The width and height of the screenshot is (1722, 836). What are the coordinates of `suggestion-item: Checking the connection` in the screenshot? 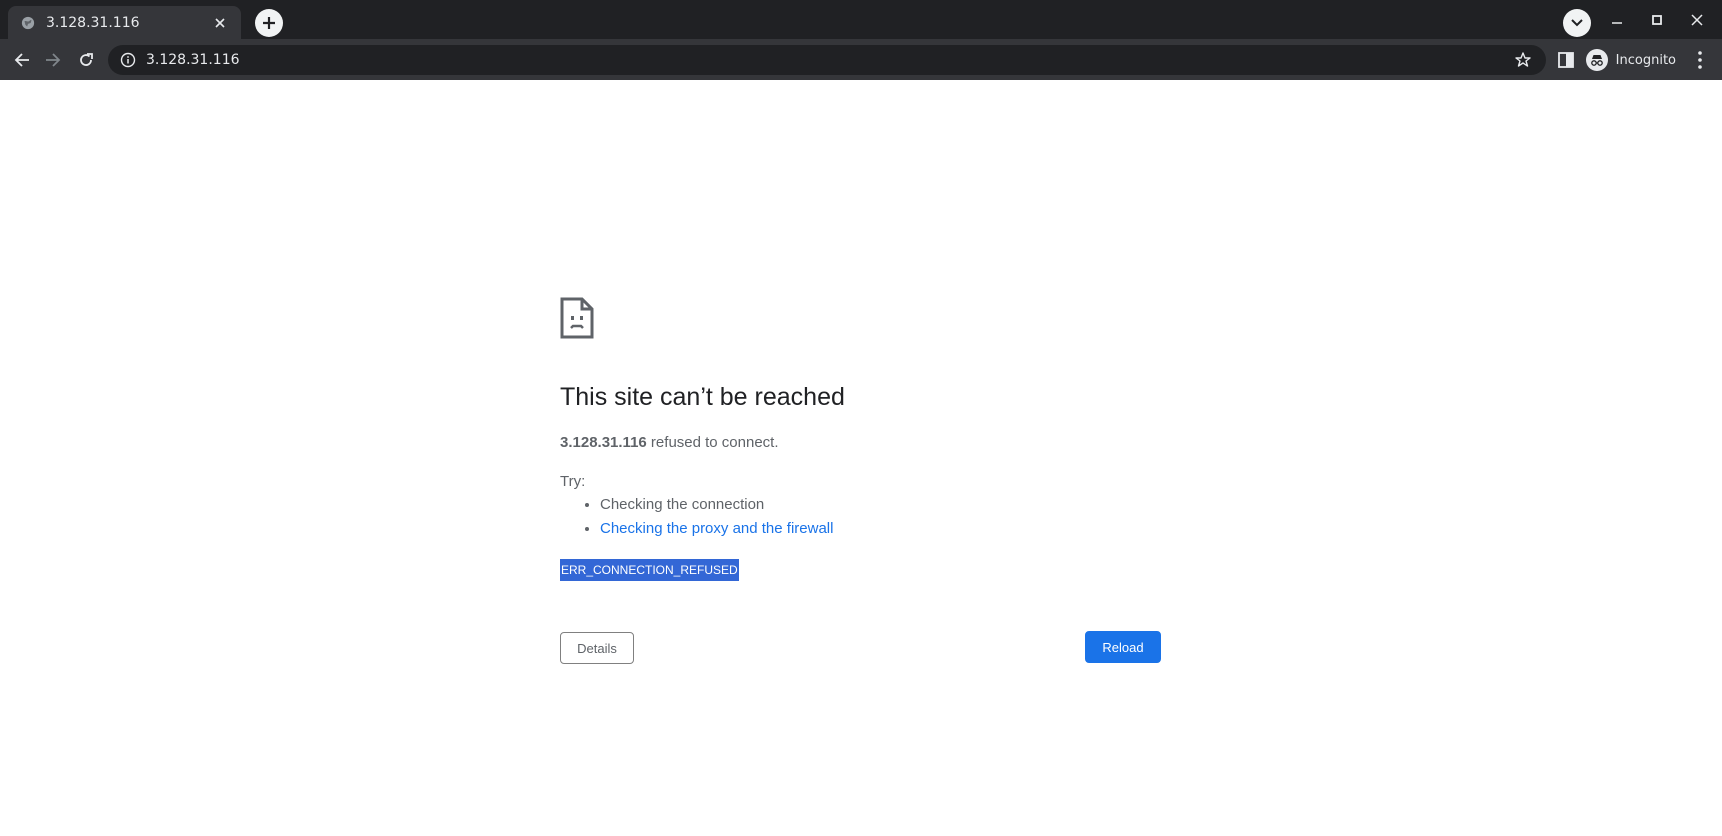 It's located at (716, 505).